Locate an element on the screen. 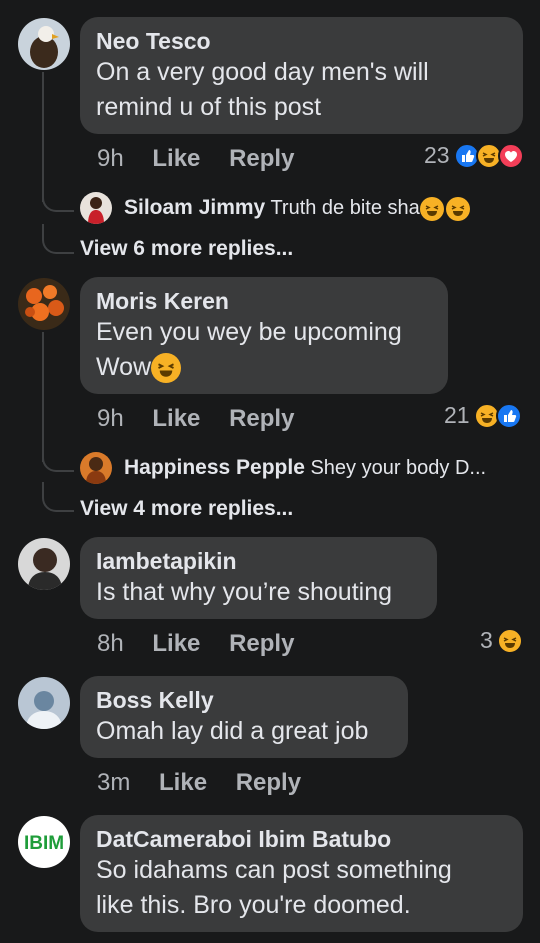  comment-actions: 3m Like Reply is located at coordinates (210, 783).